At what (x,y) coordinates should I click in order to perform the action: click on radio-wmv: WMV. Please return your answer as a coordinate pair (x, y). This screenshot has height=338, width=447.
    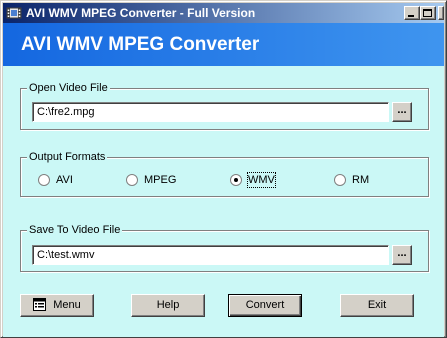
    Looking at the image, I should click on (265, 180).